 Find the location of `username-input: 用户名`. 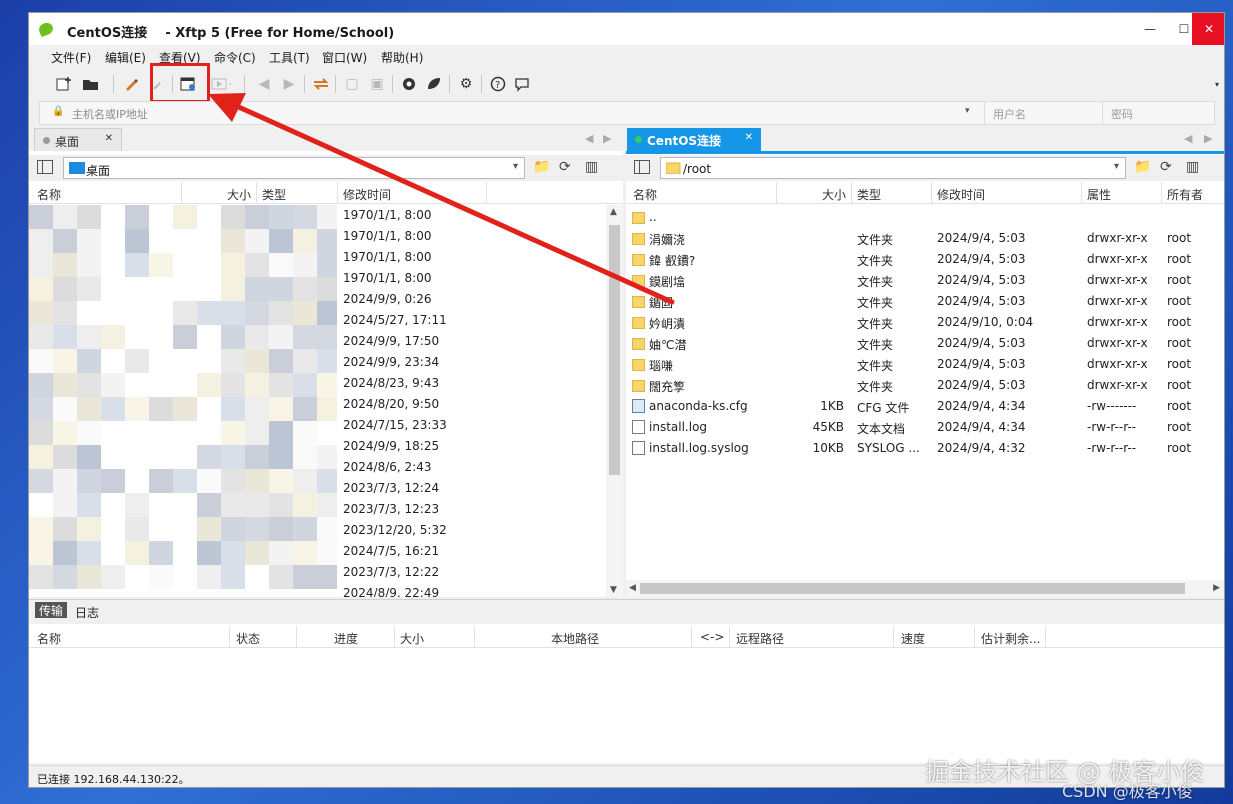

username-input: 用户名 is located at coordinates (1041, 113).